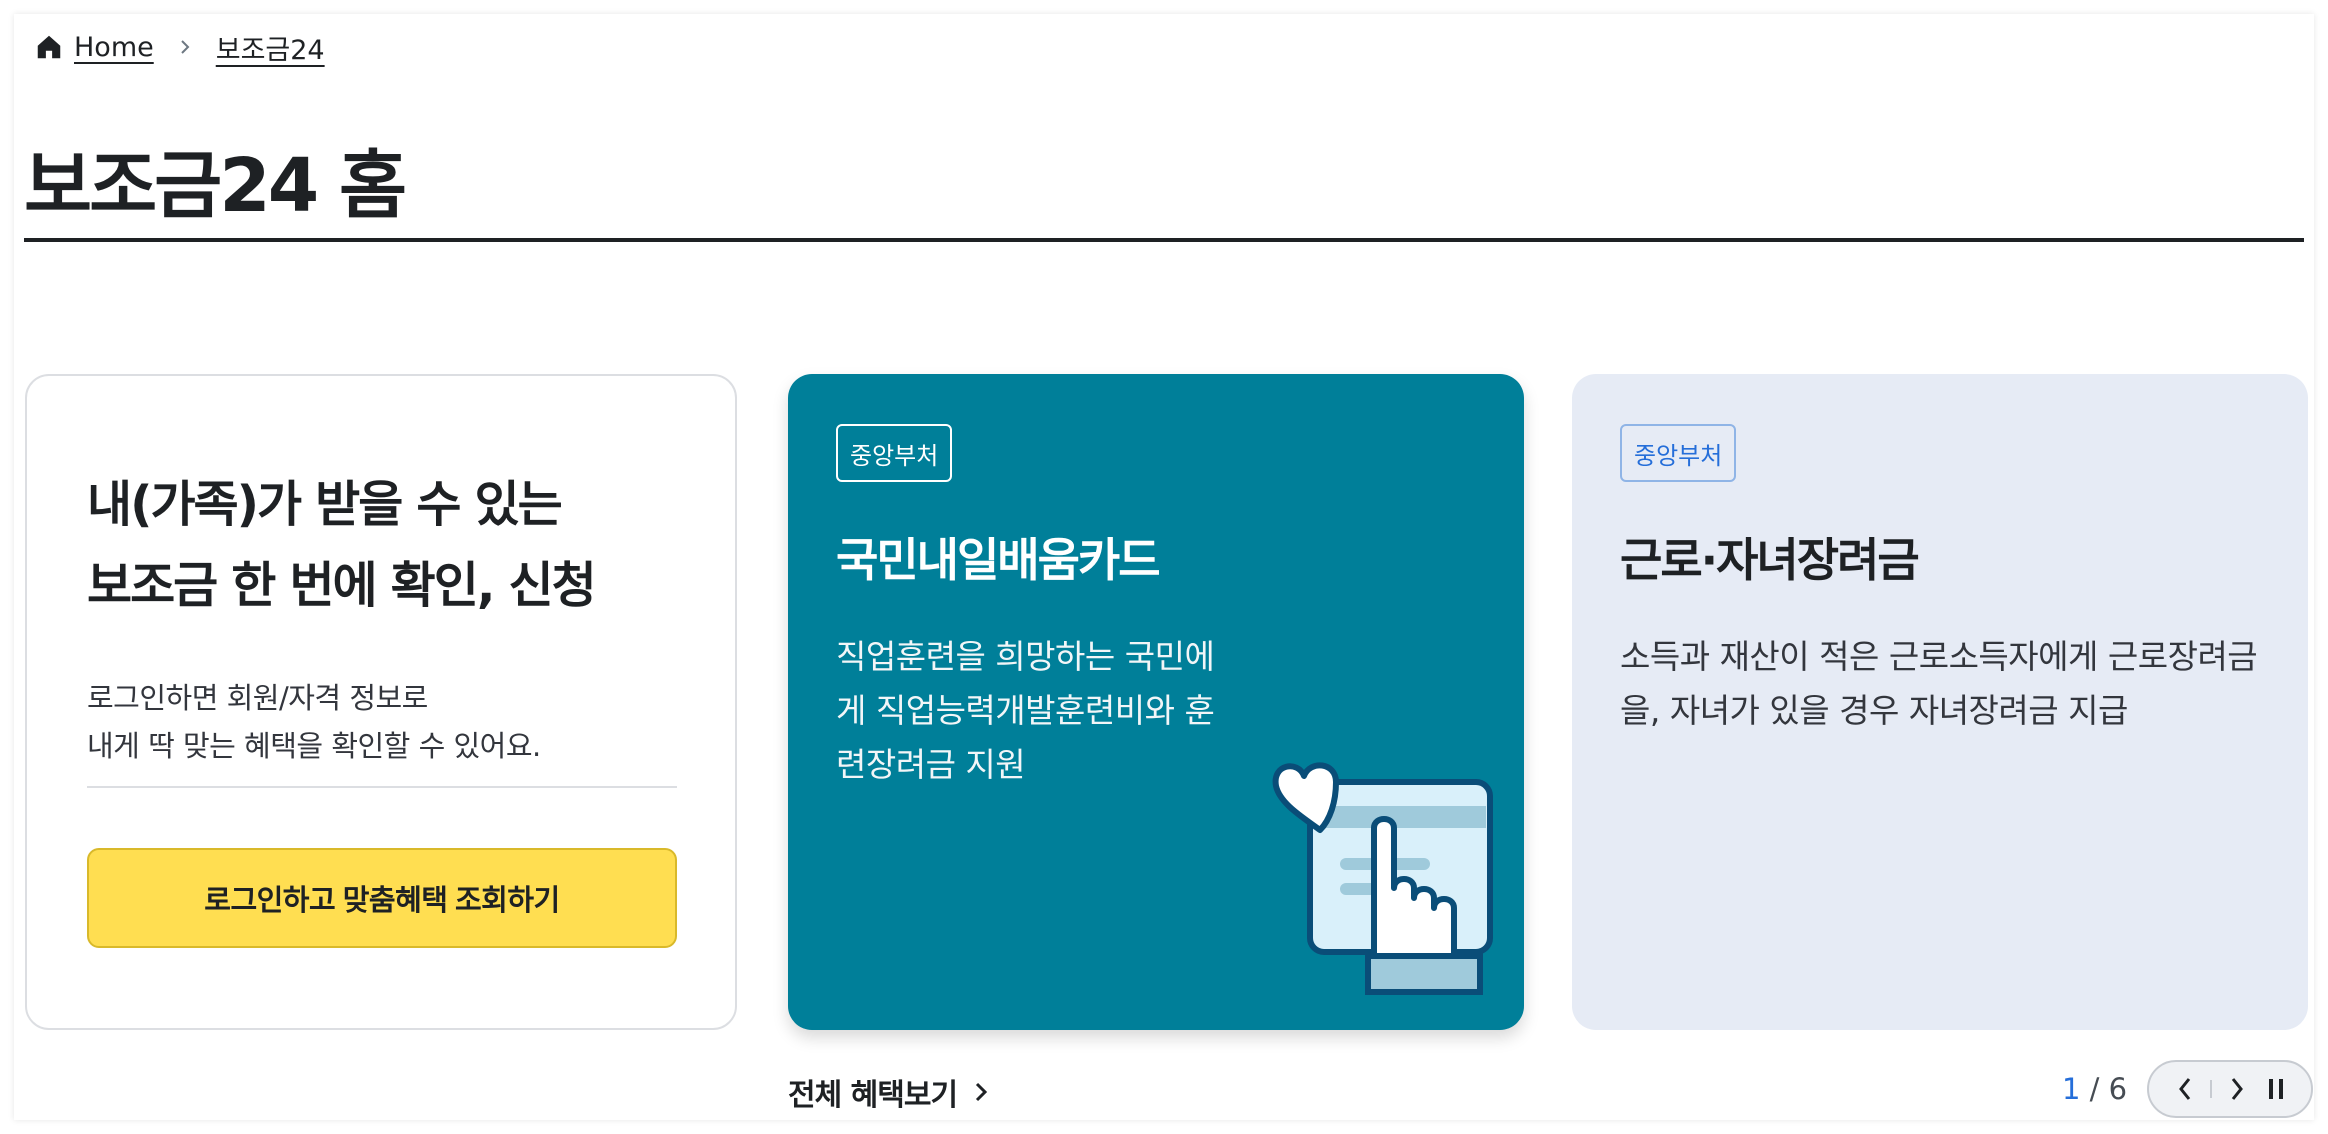 This screenshot has height=1134, width=2328. I want to click on page-title: 보조금24 홈, so click(215, 186).